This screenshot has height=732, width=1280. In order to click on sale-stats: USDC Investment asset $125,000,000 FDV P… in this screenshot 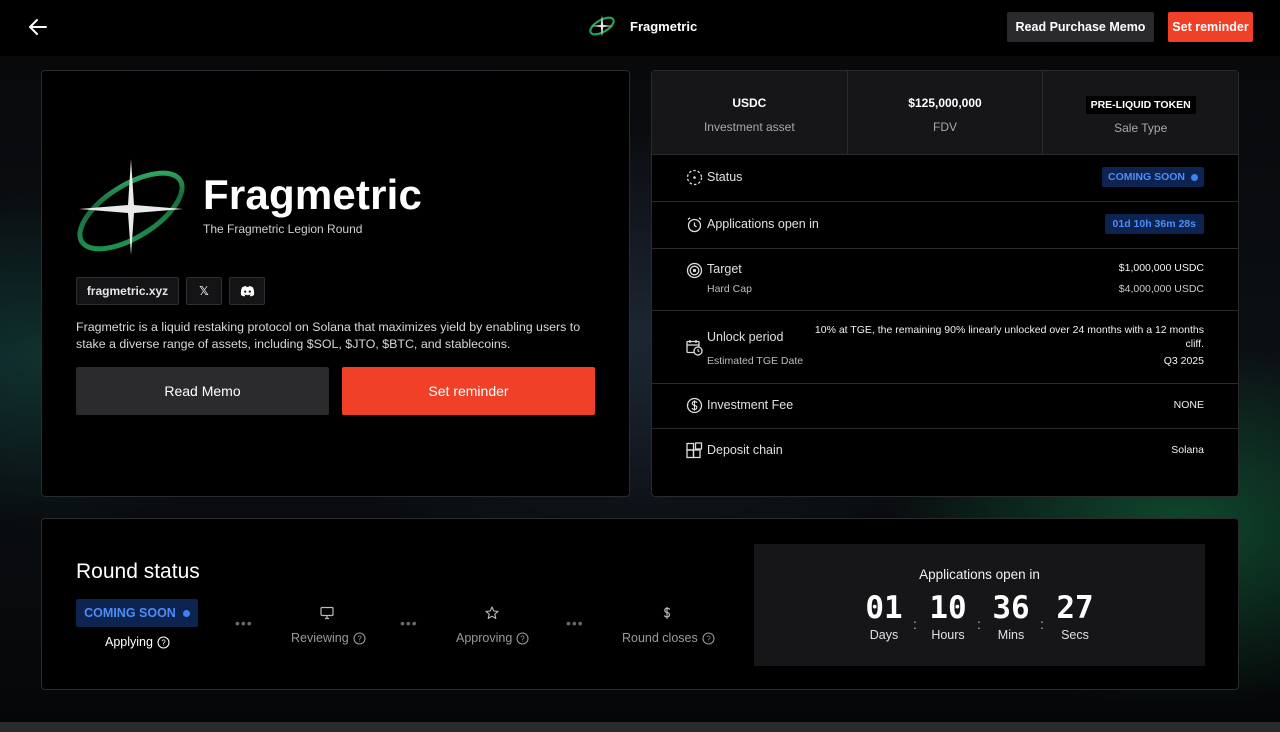, I will do `click(945, 113)`.